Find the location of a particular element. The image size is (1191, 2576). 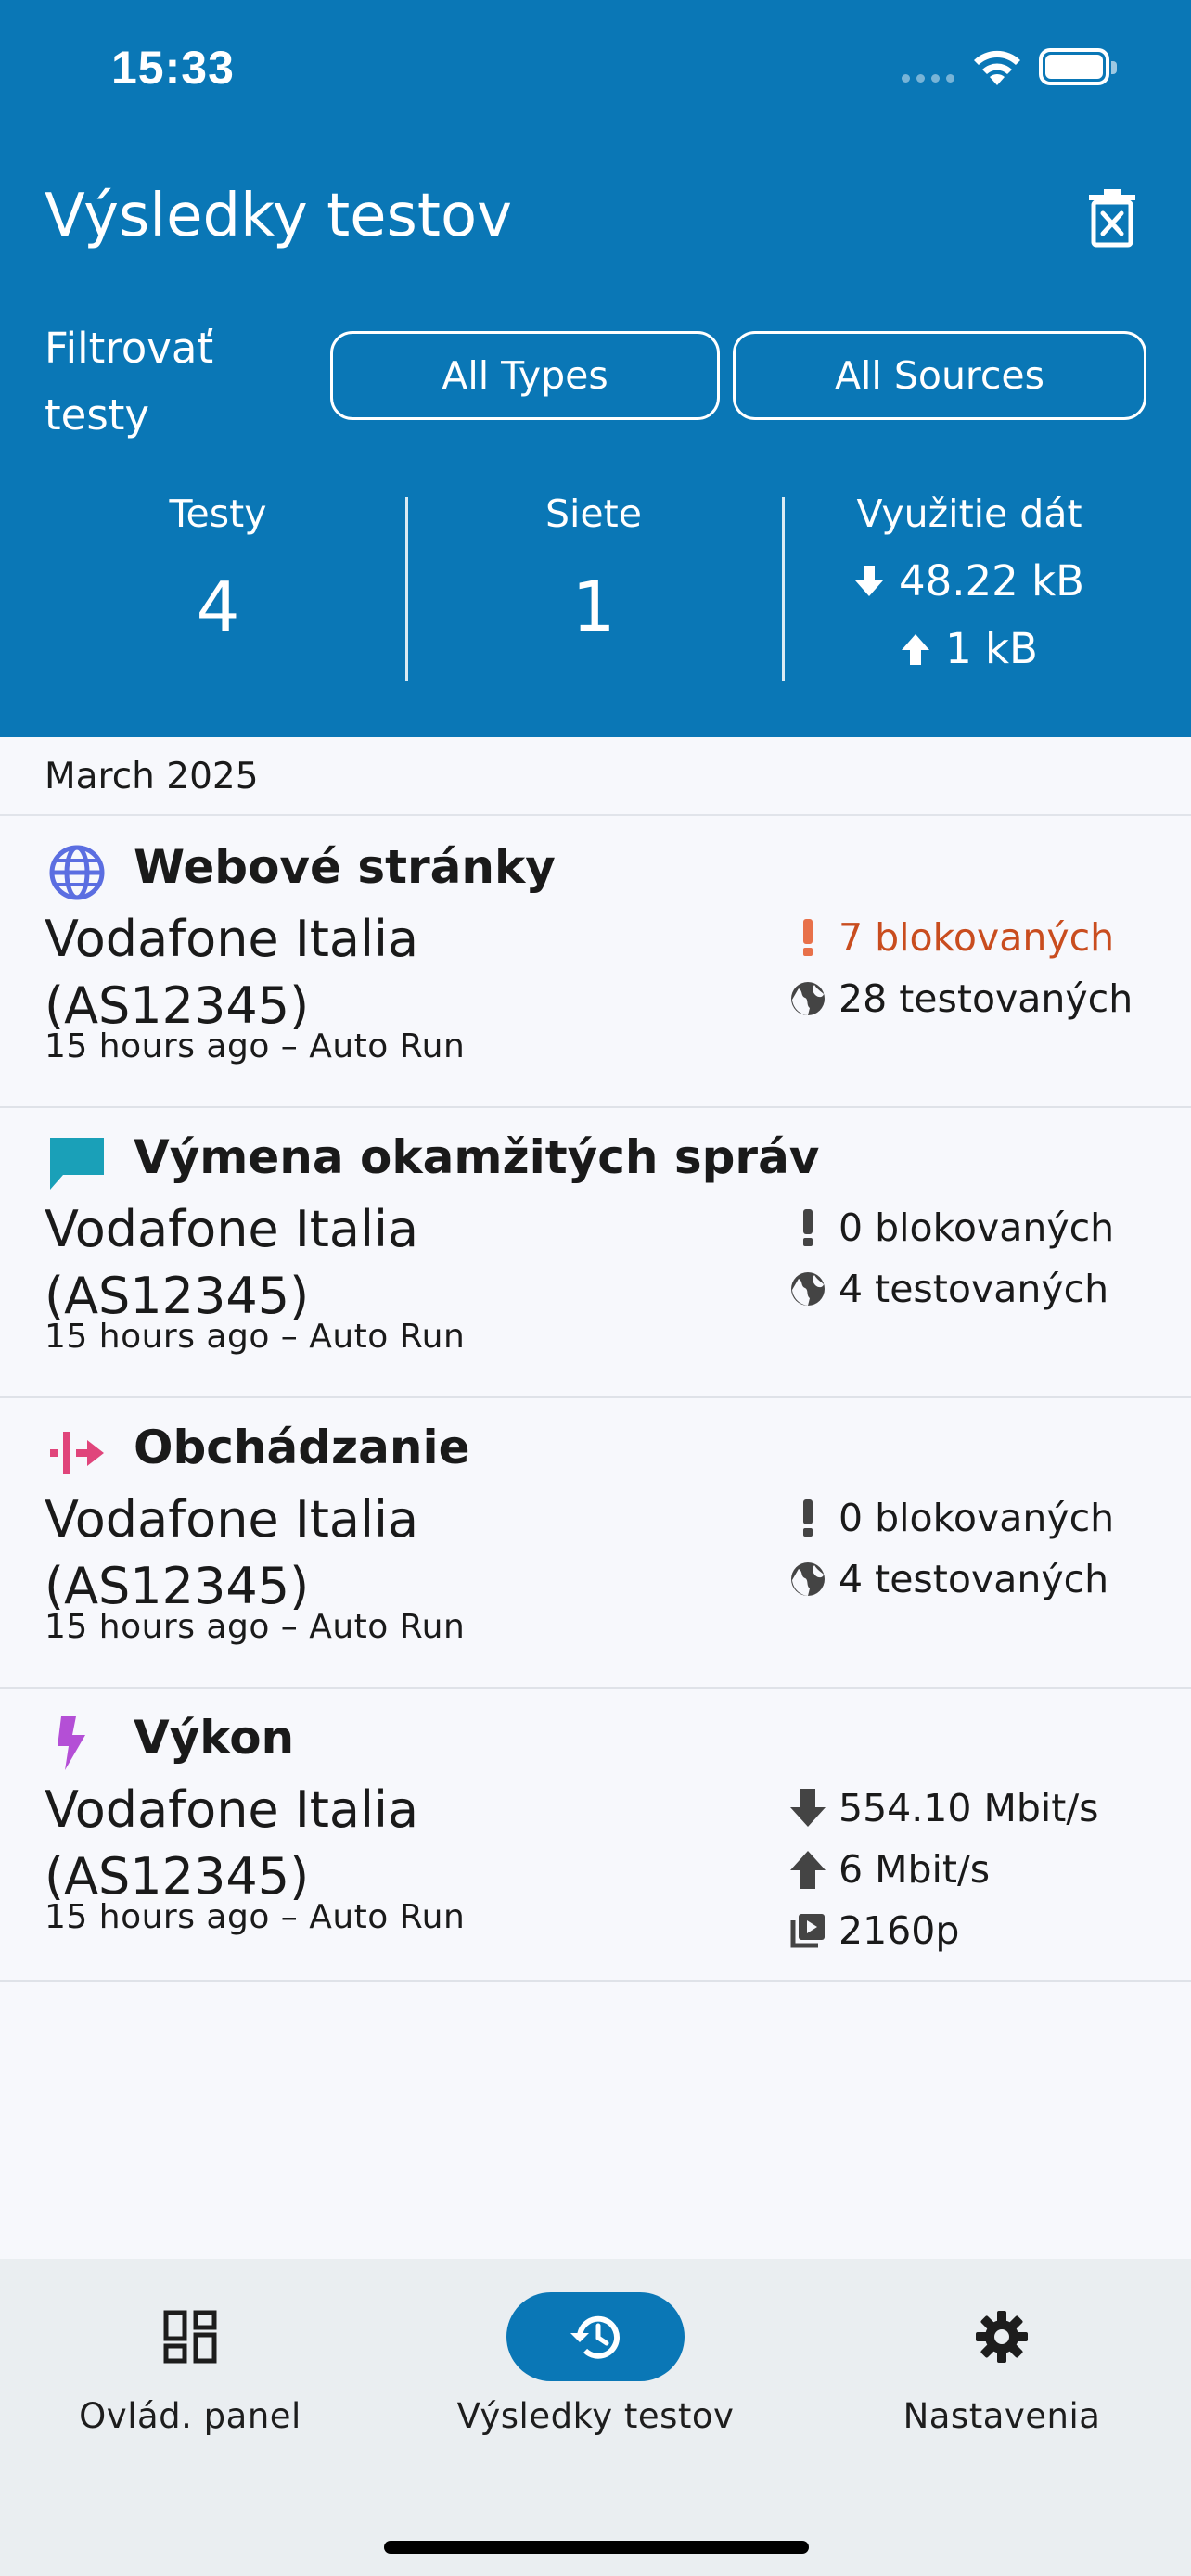

tab-settings: Nastavenia is located at coordinates (1002, 2364).